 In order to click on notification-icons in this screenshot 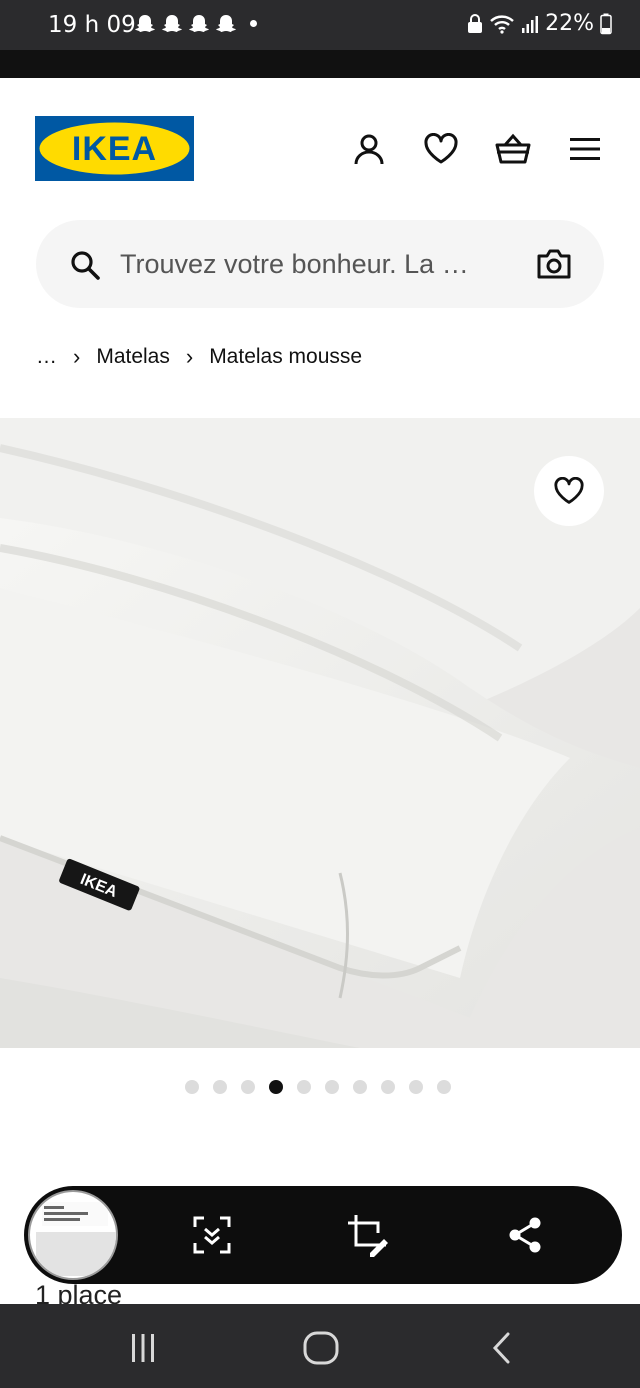, I will do `click(185, 24)`.